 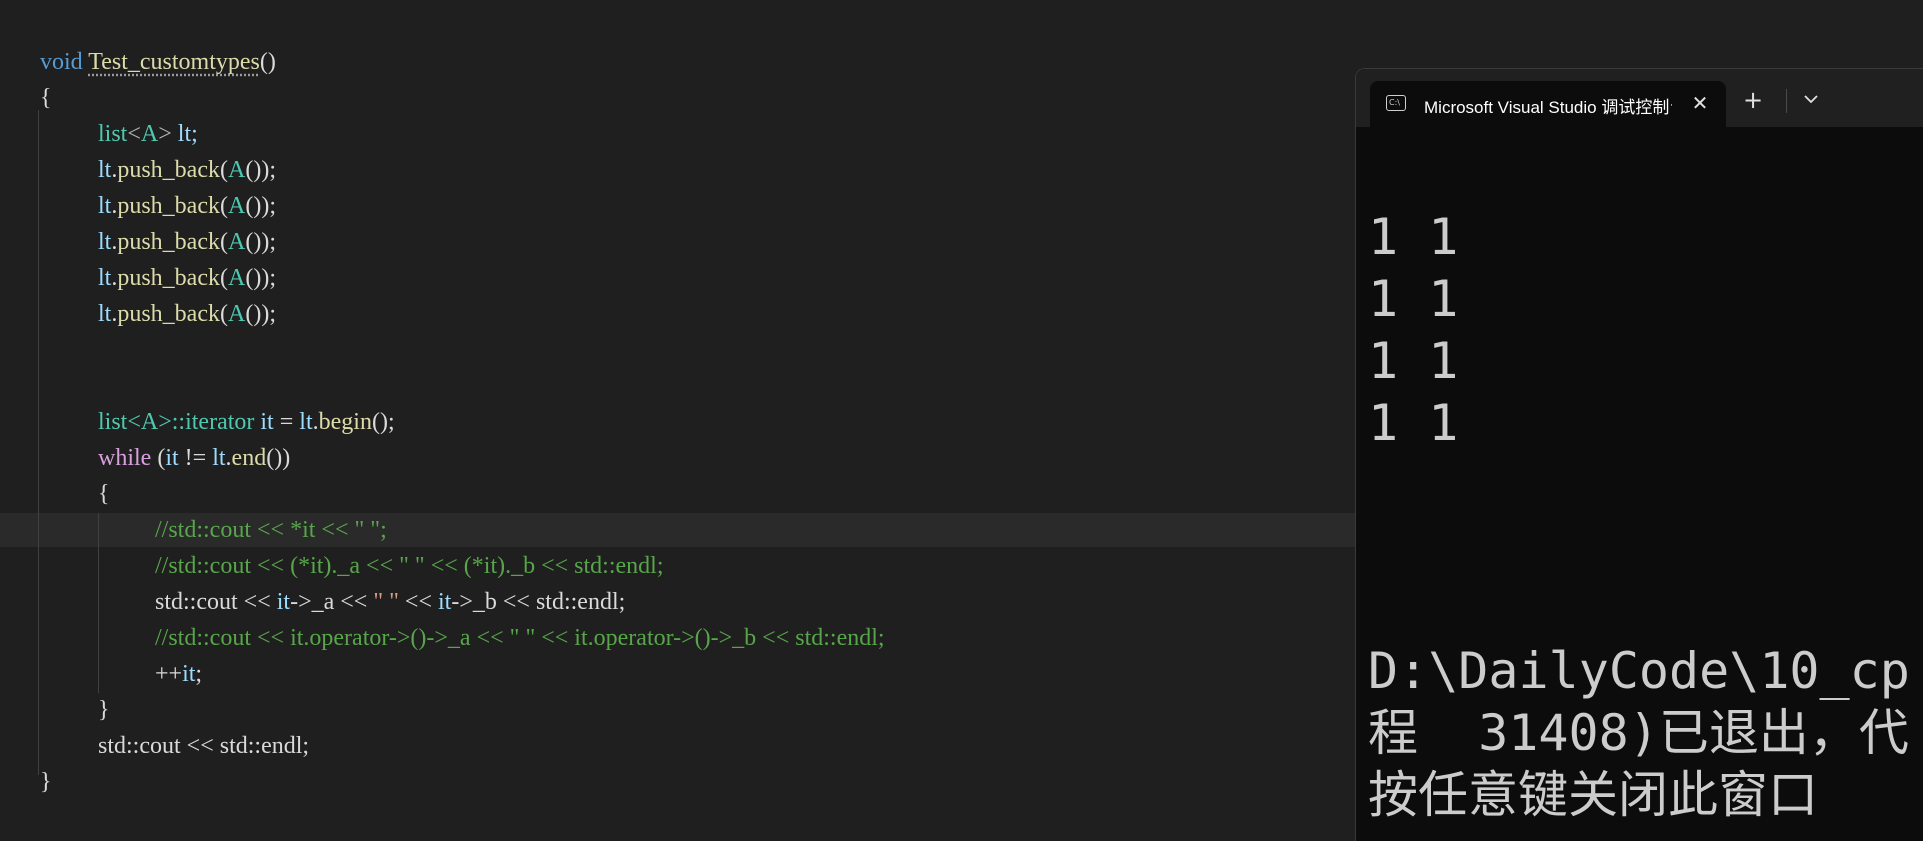 I want to click on code-token: ;, so click(x=199, y=674).